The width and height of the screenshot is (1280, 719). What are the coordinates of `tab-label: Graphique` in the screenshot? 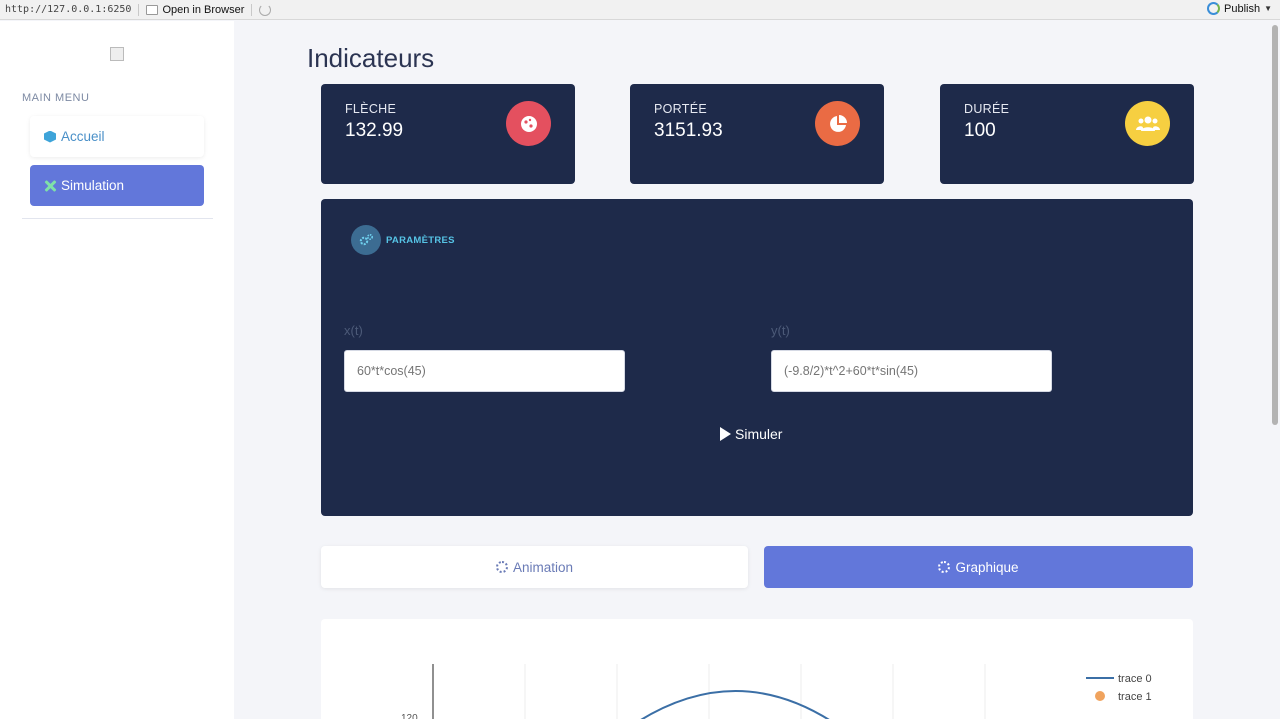 It's located at (987, 567).